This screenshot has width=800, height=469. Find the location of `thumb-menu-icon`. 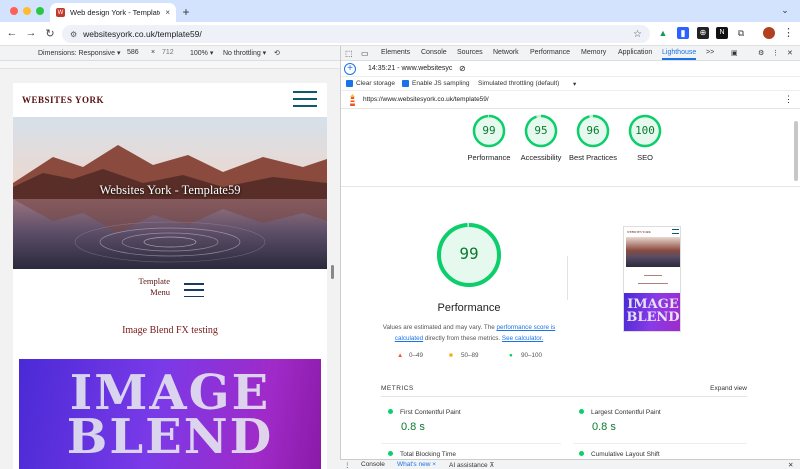

thumb-menu-icon is located at coordinates (675, 231).